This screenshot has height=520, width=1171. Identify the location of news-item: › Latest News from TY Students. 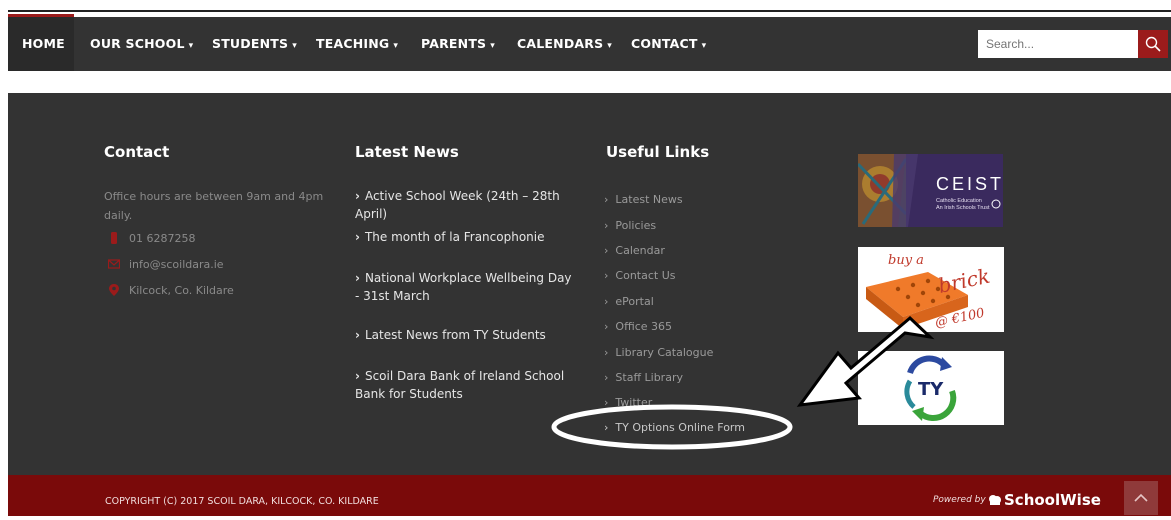
(466, 335).